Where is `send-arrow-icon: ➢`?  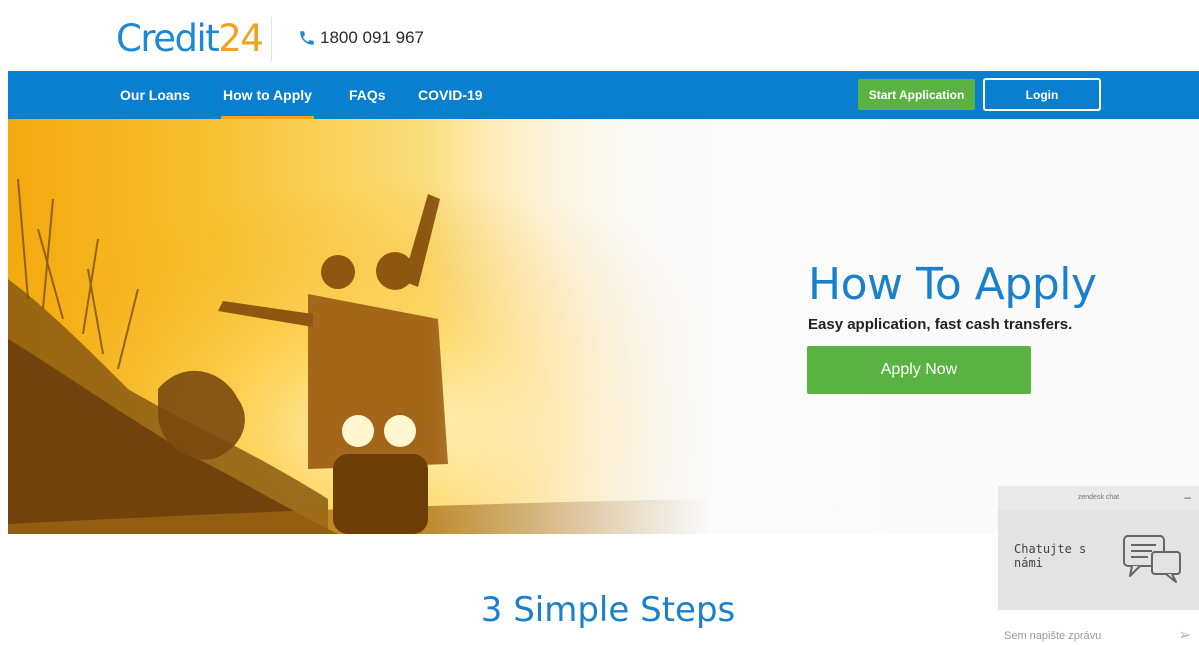
send-arrow-icon: ➢ is located at coordinates (1184, 635).